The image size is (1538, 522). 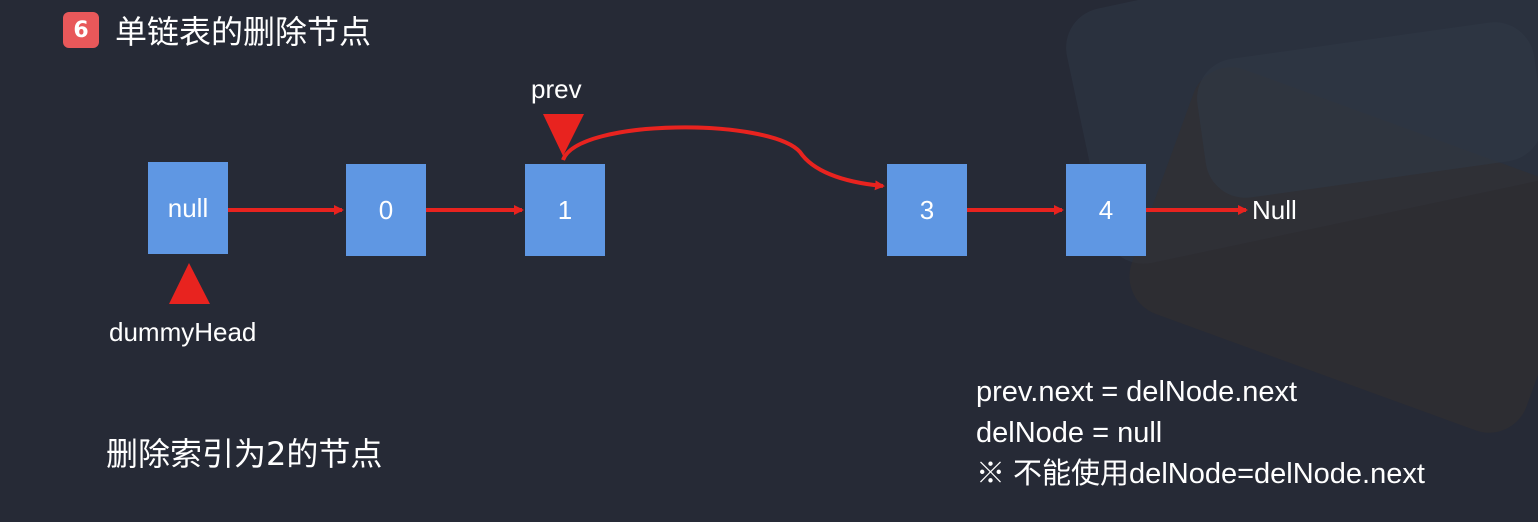 What do you see at coordinates (189, 283) in the screenshot?
I see `dummyhead-pointer-marker` at bounding box center [189, 283].